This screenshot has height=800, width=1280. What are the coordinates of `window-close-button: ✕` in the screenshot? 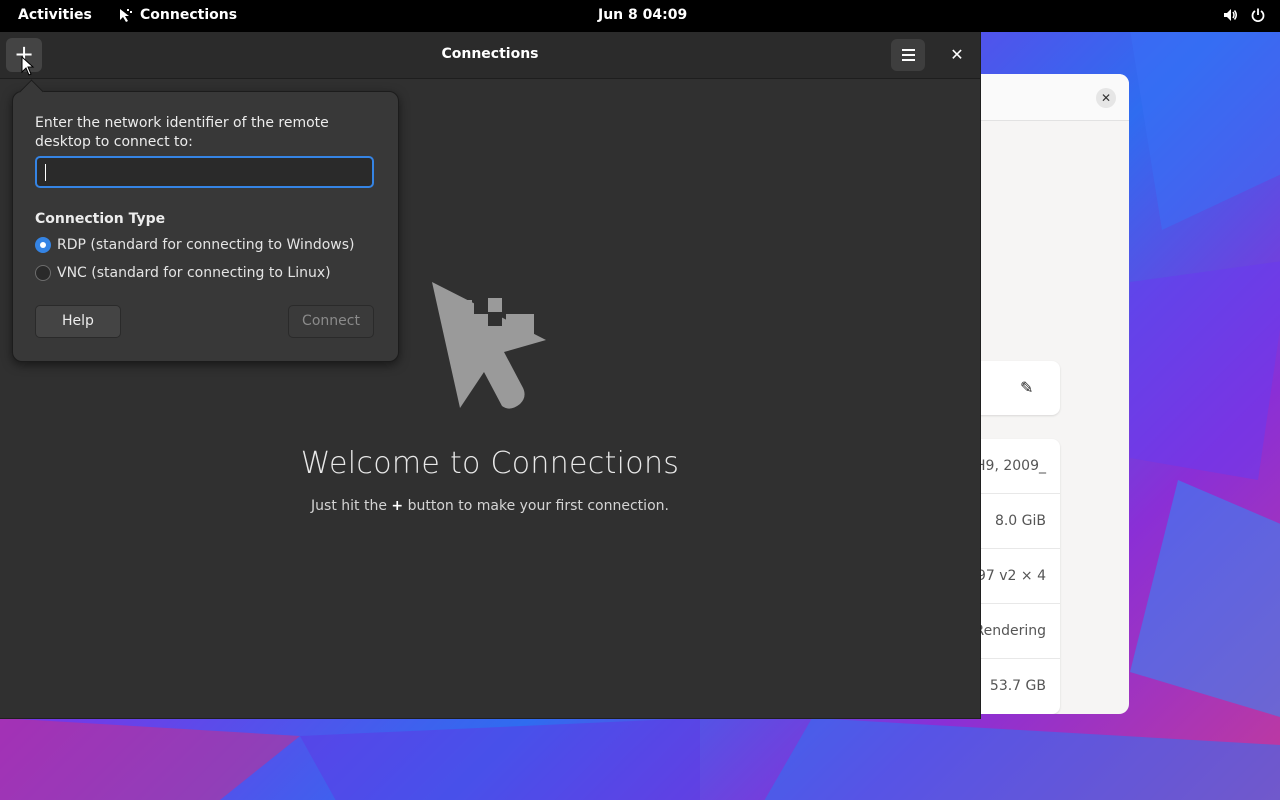 It's located at (957, 55).